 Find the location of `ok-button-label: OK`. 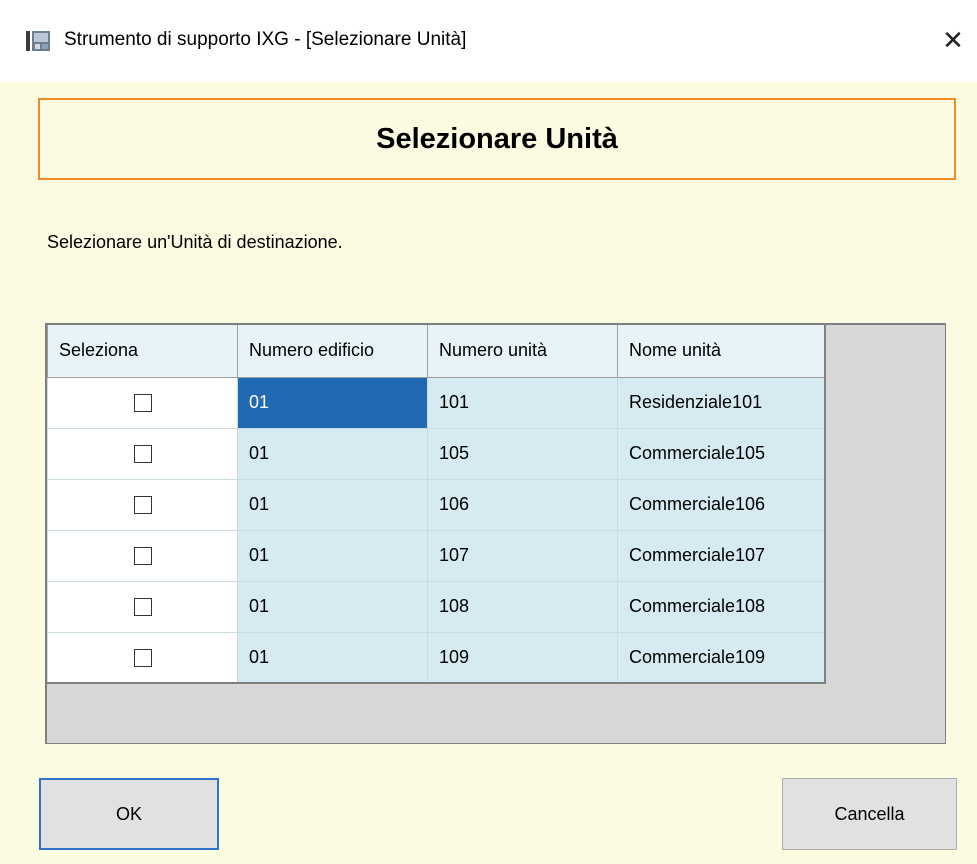

ok-button-label: OK is located at coordinates (128, 813).